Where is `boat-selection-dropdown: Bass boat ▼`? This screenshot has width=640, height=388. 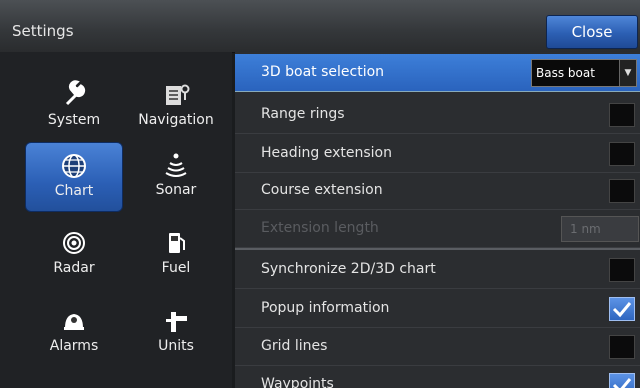 boat-selection-dropdown: Bass boat ▼ is located at coordinates (584, 73).